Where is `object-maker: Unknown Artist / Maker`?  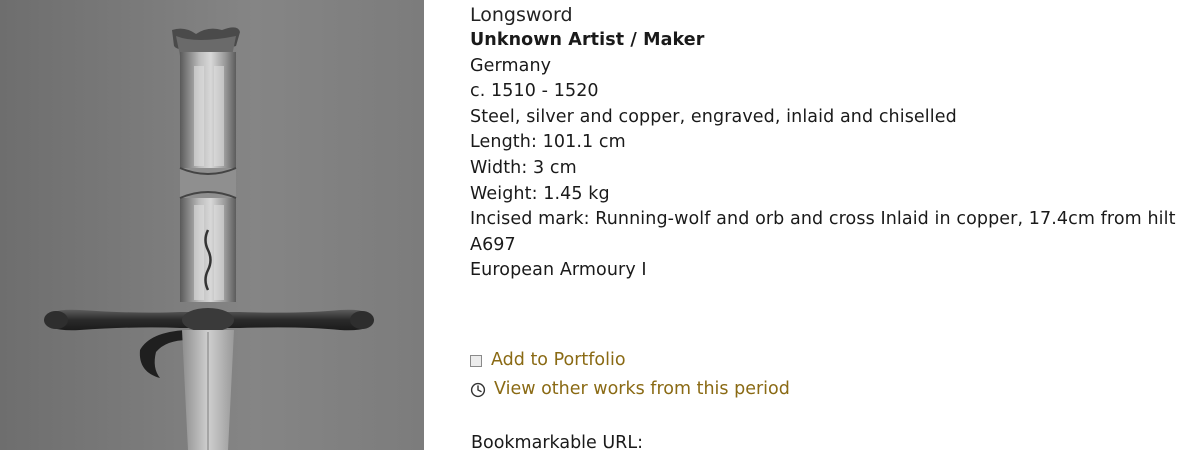 object-maker: Unknown Artist / Maker is located at coordinates (587, 40).